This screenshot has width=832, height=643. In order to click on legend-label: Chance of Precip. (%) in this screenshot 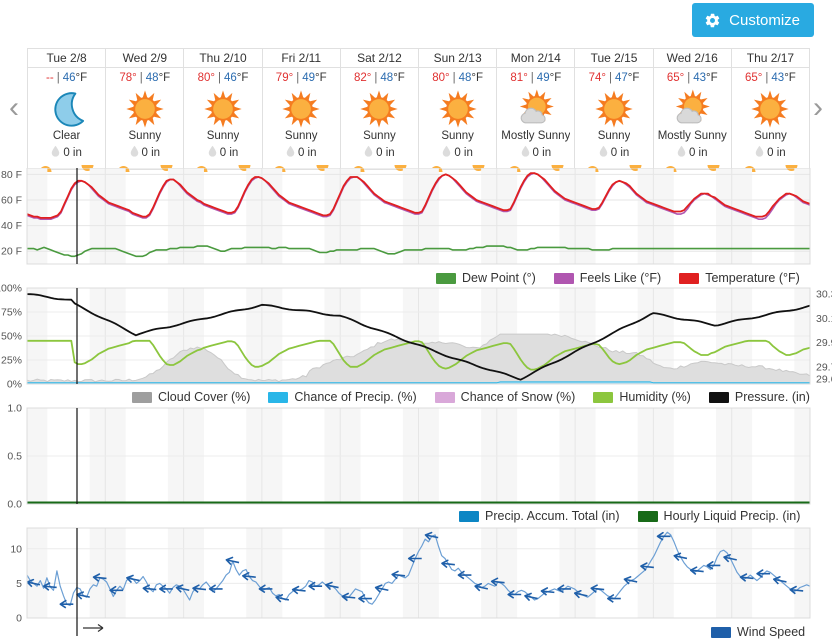, I will do `click(355, 397)`.